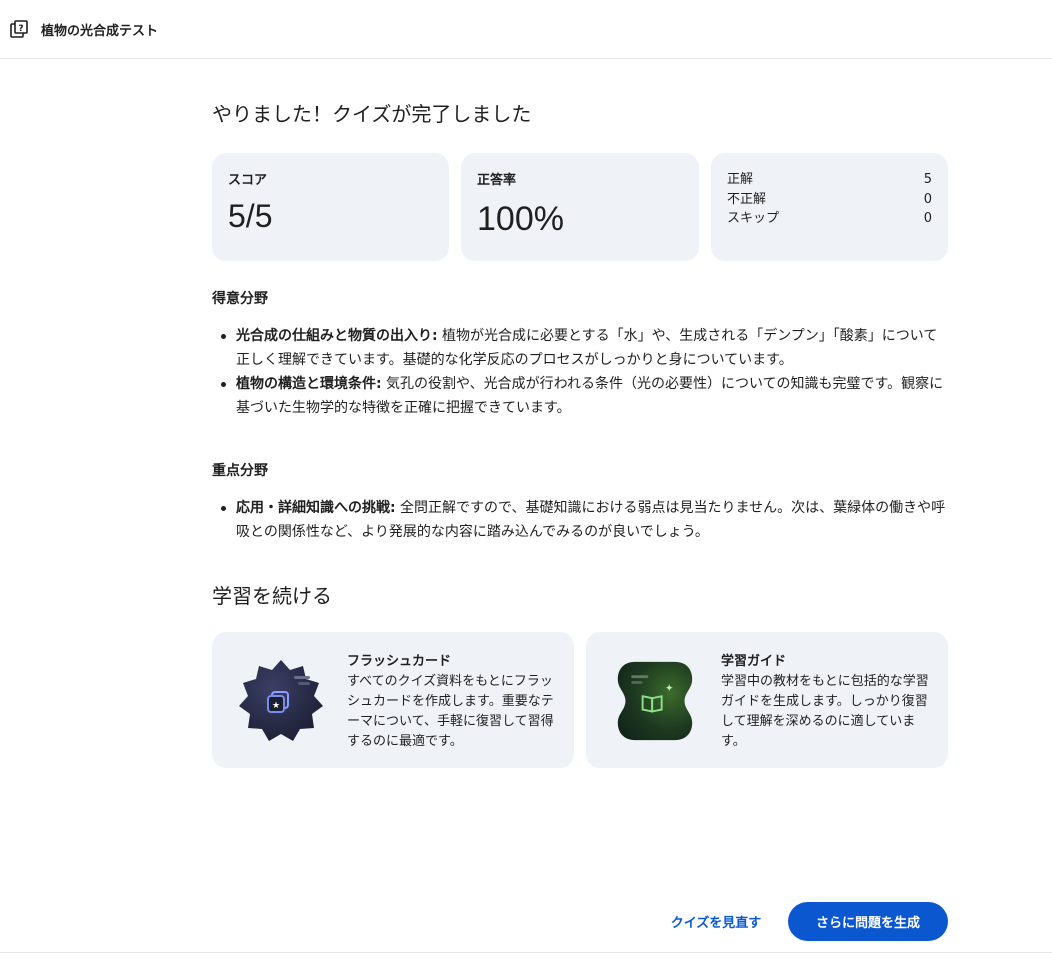 Image resolution: width=1052 pixels, height=960 pixels. What do you see at coordinates (754, 661) in the screenshot?
I see `study-guide-title: 学習ガイド` at bounding box center [754, 661].